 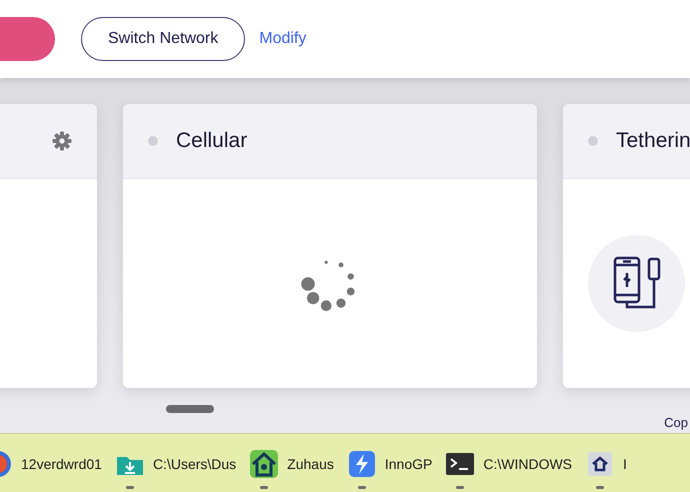 I want to click on settings-icon, so click(x=62, y=141).